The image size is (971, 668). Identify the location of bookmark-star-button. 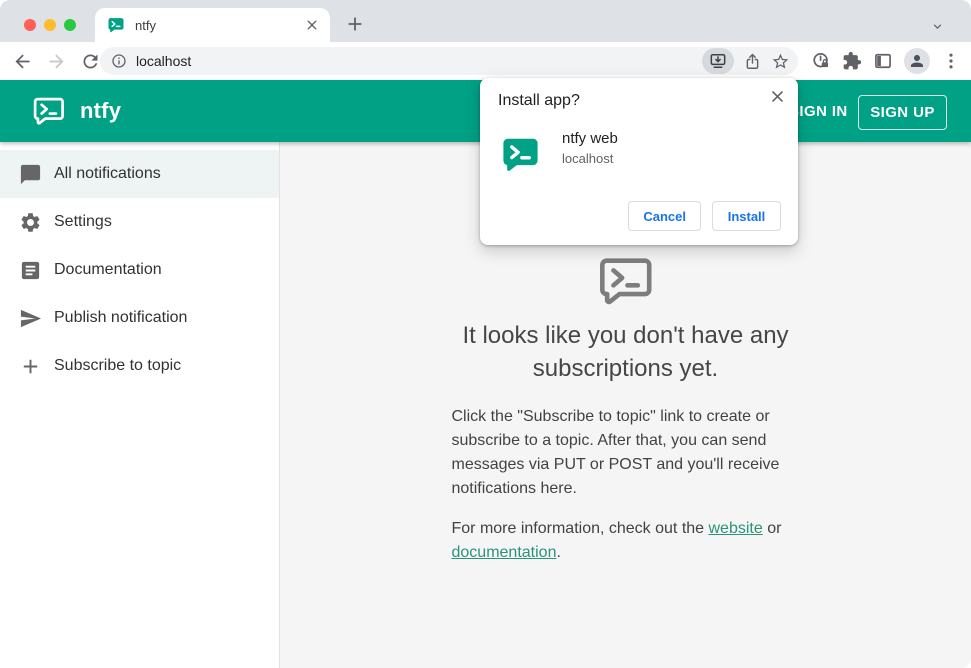
(780, 61).